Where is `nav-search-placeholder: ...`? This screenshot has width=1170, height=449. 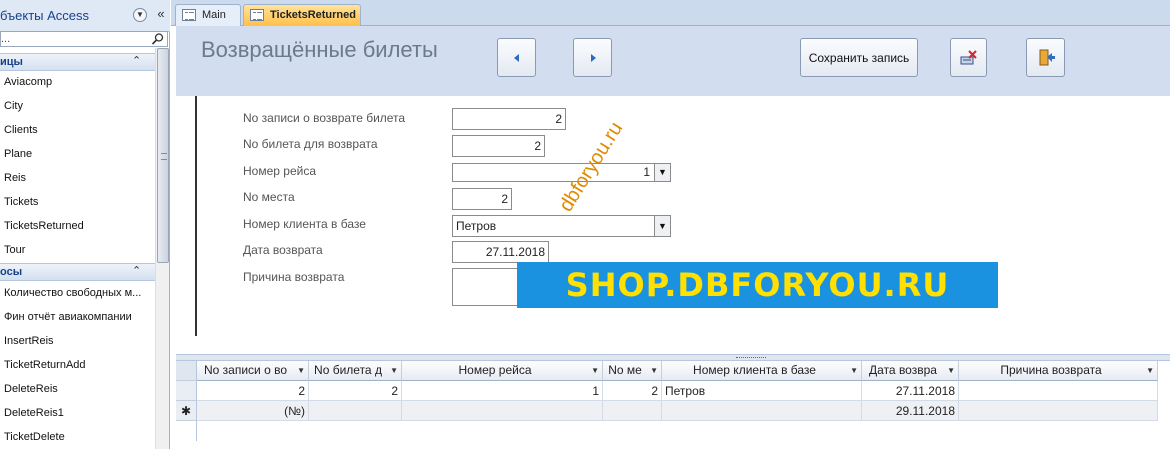 nav-search-placeholder: ... is located at coordinates (6, 39).